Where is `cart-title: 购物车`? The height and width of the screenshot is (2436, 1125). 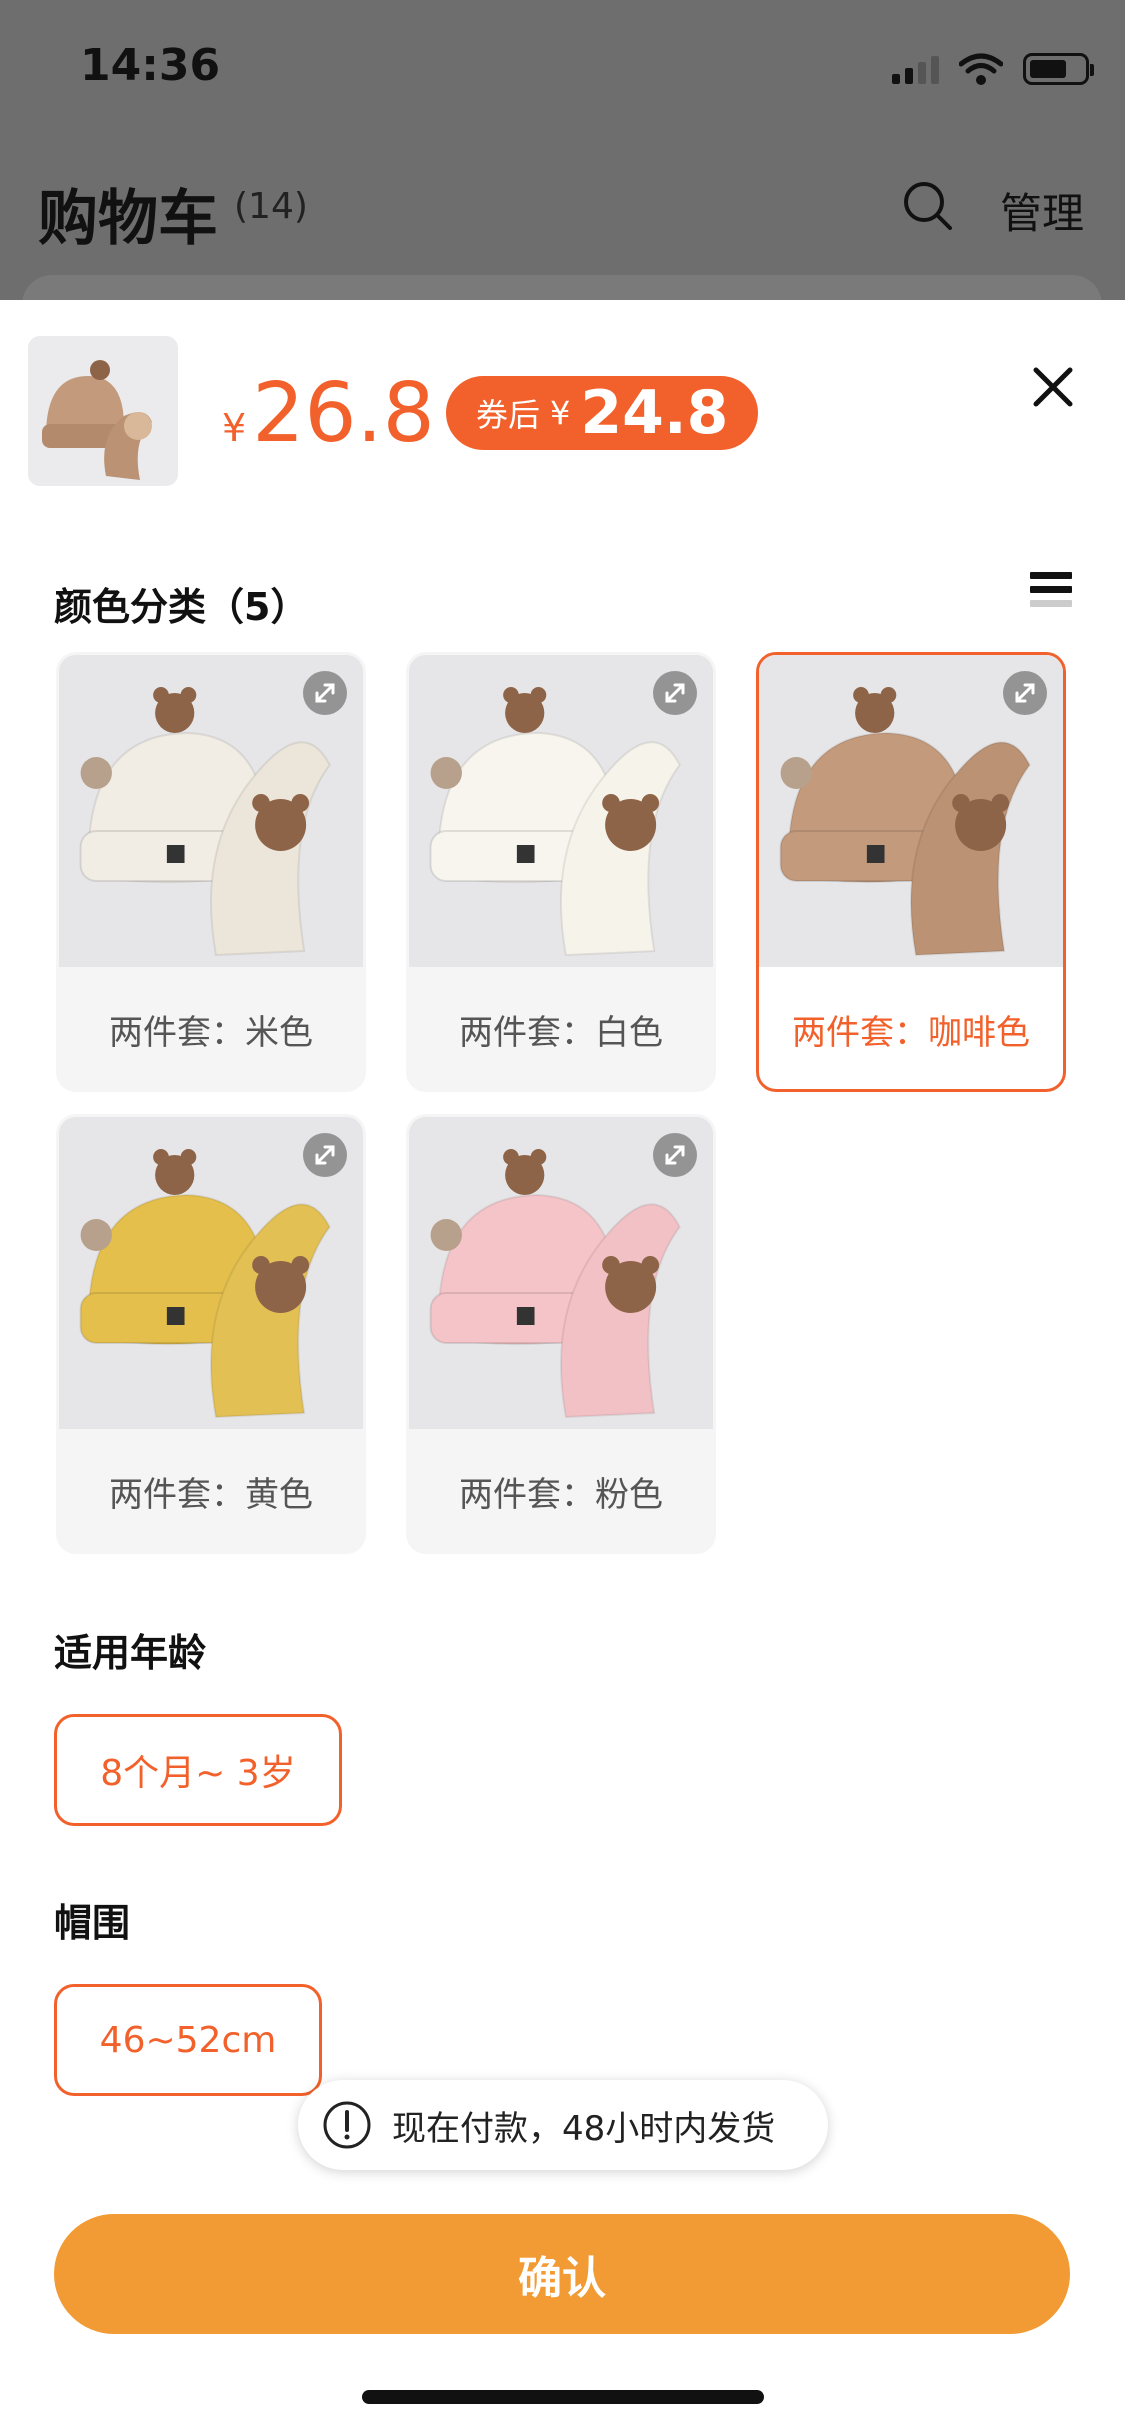 cart-title: 购物车 is located at coordinates (128, 219).